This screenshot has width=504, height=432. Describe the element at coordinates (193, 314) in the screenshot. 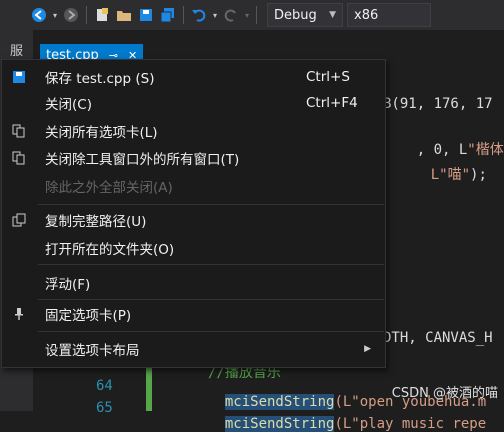

I see `menu-item-pin-tab: 固定选项卡(P)` at that location.